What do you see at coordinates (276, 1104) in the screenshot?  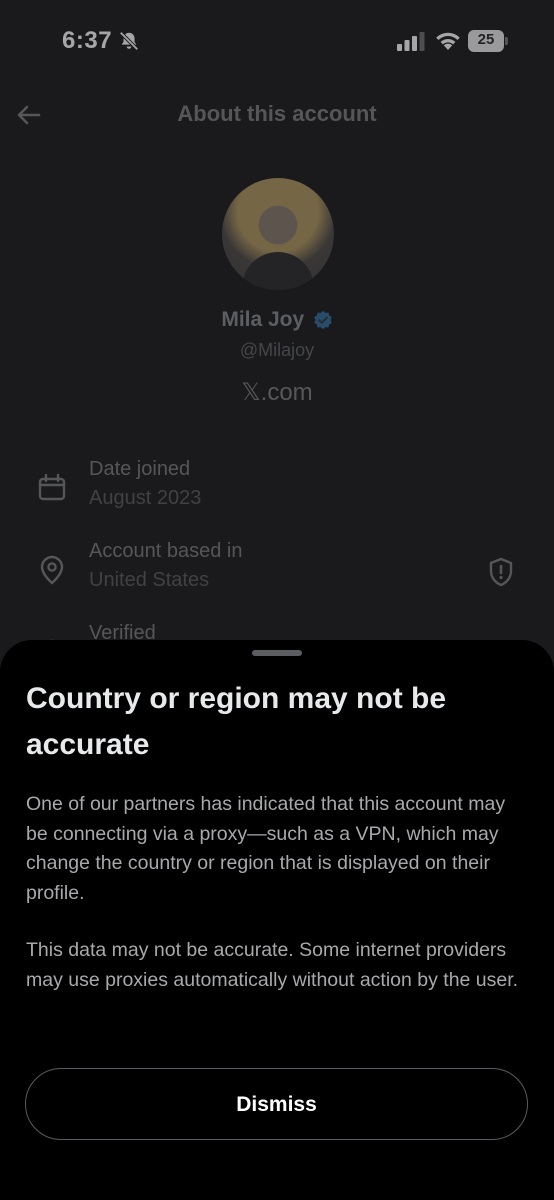 I see `dismiss-button: Dismiss` at bounding box center [276, 1104].